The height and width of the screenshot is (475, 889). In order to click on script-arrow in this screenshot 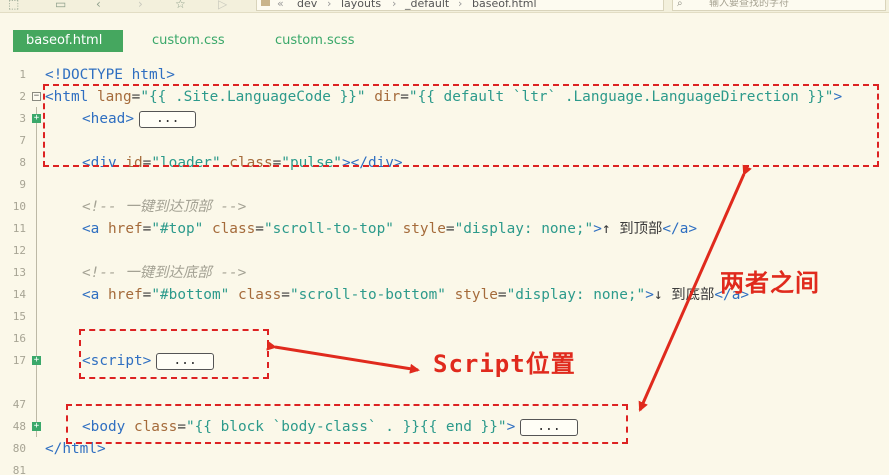, I will do `click(343, 357)`.